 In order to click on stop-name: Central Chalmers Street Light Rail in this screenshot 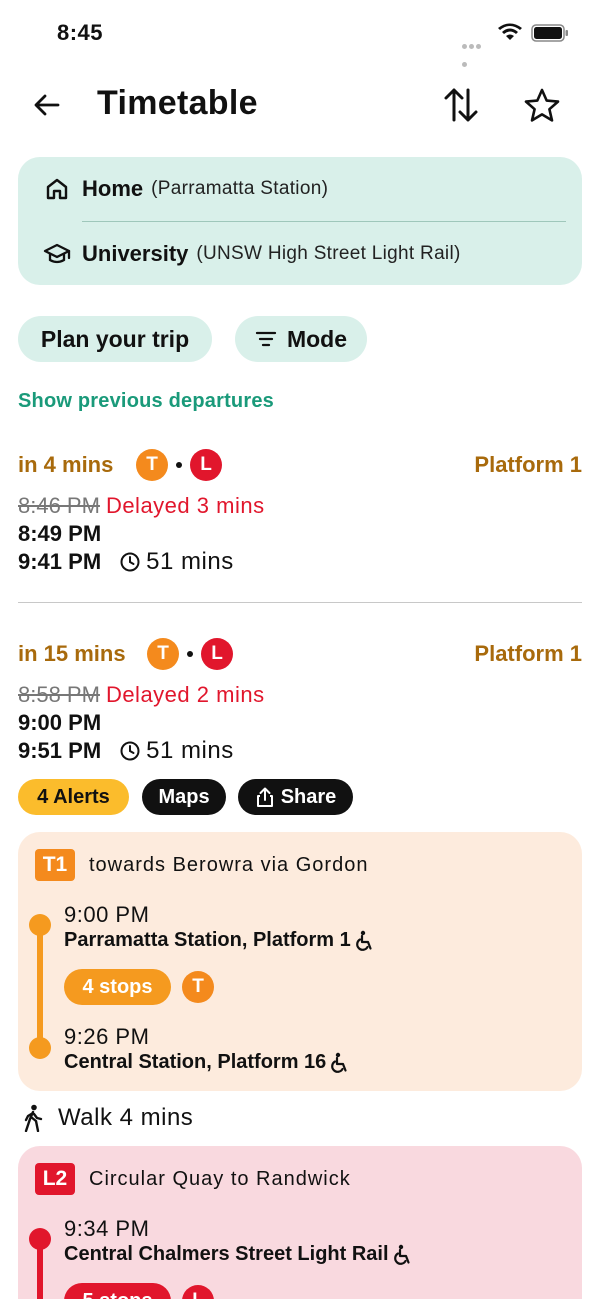, I will do `click(238, 1254)`.